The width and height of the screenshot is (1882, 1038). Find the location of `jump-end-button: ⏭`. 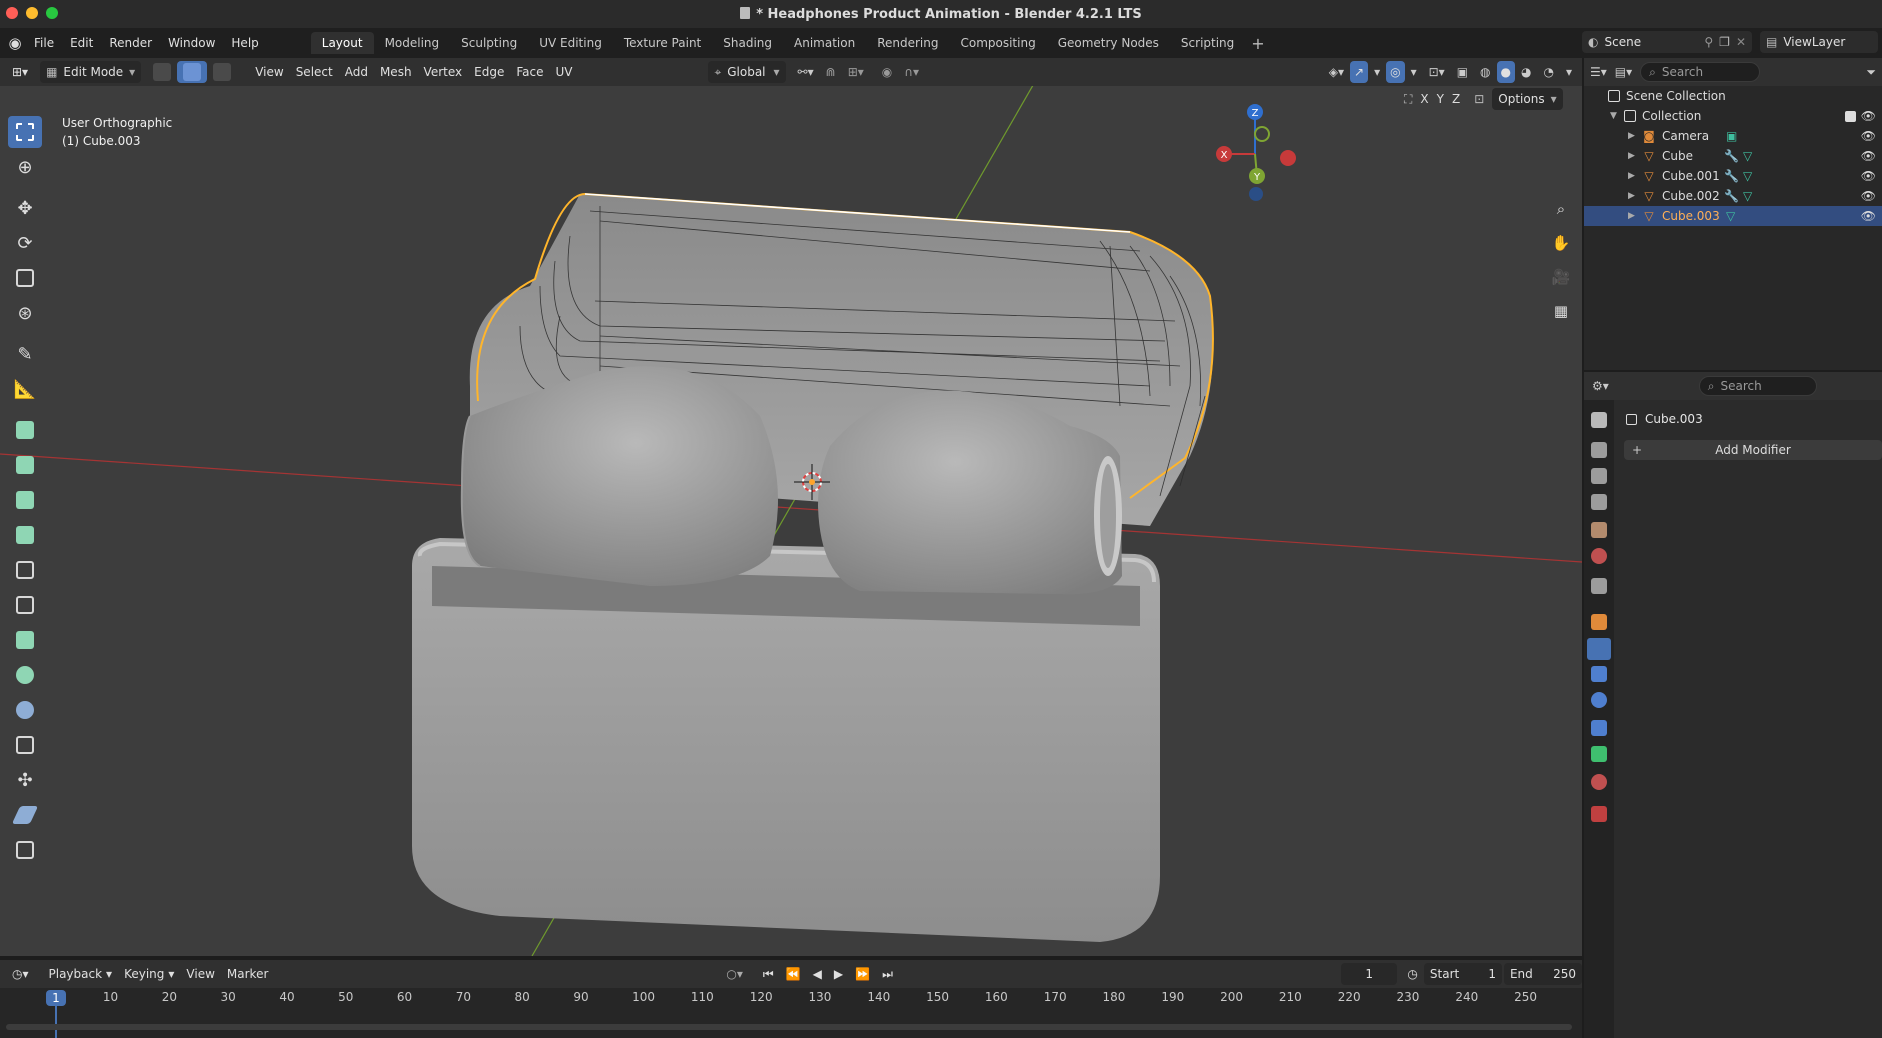

jump-end-button: ⏭ is located at coordinates (887, 974).